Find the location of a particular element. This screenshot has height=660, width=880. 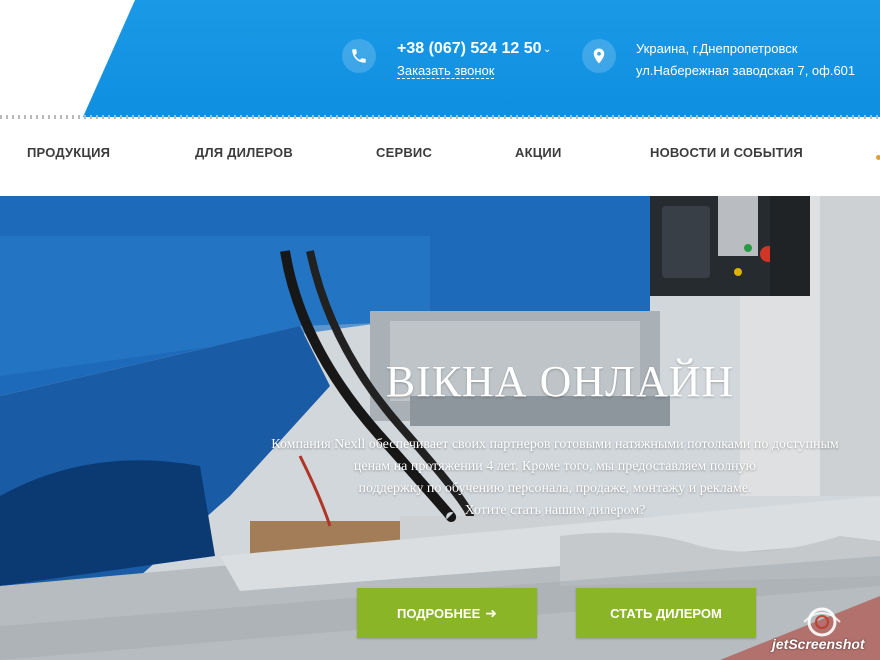

nav-item-service: СЕРВИС is located at coordinates (404, 152).